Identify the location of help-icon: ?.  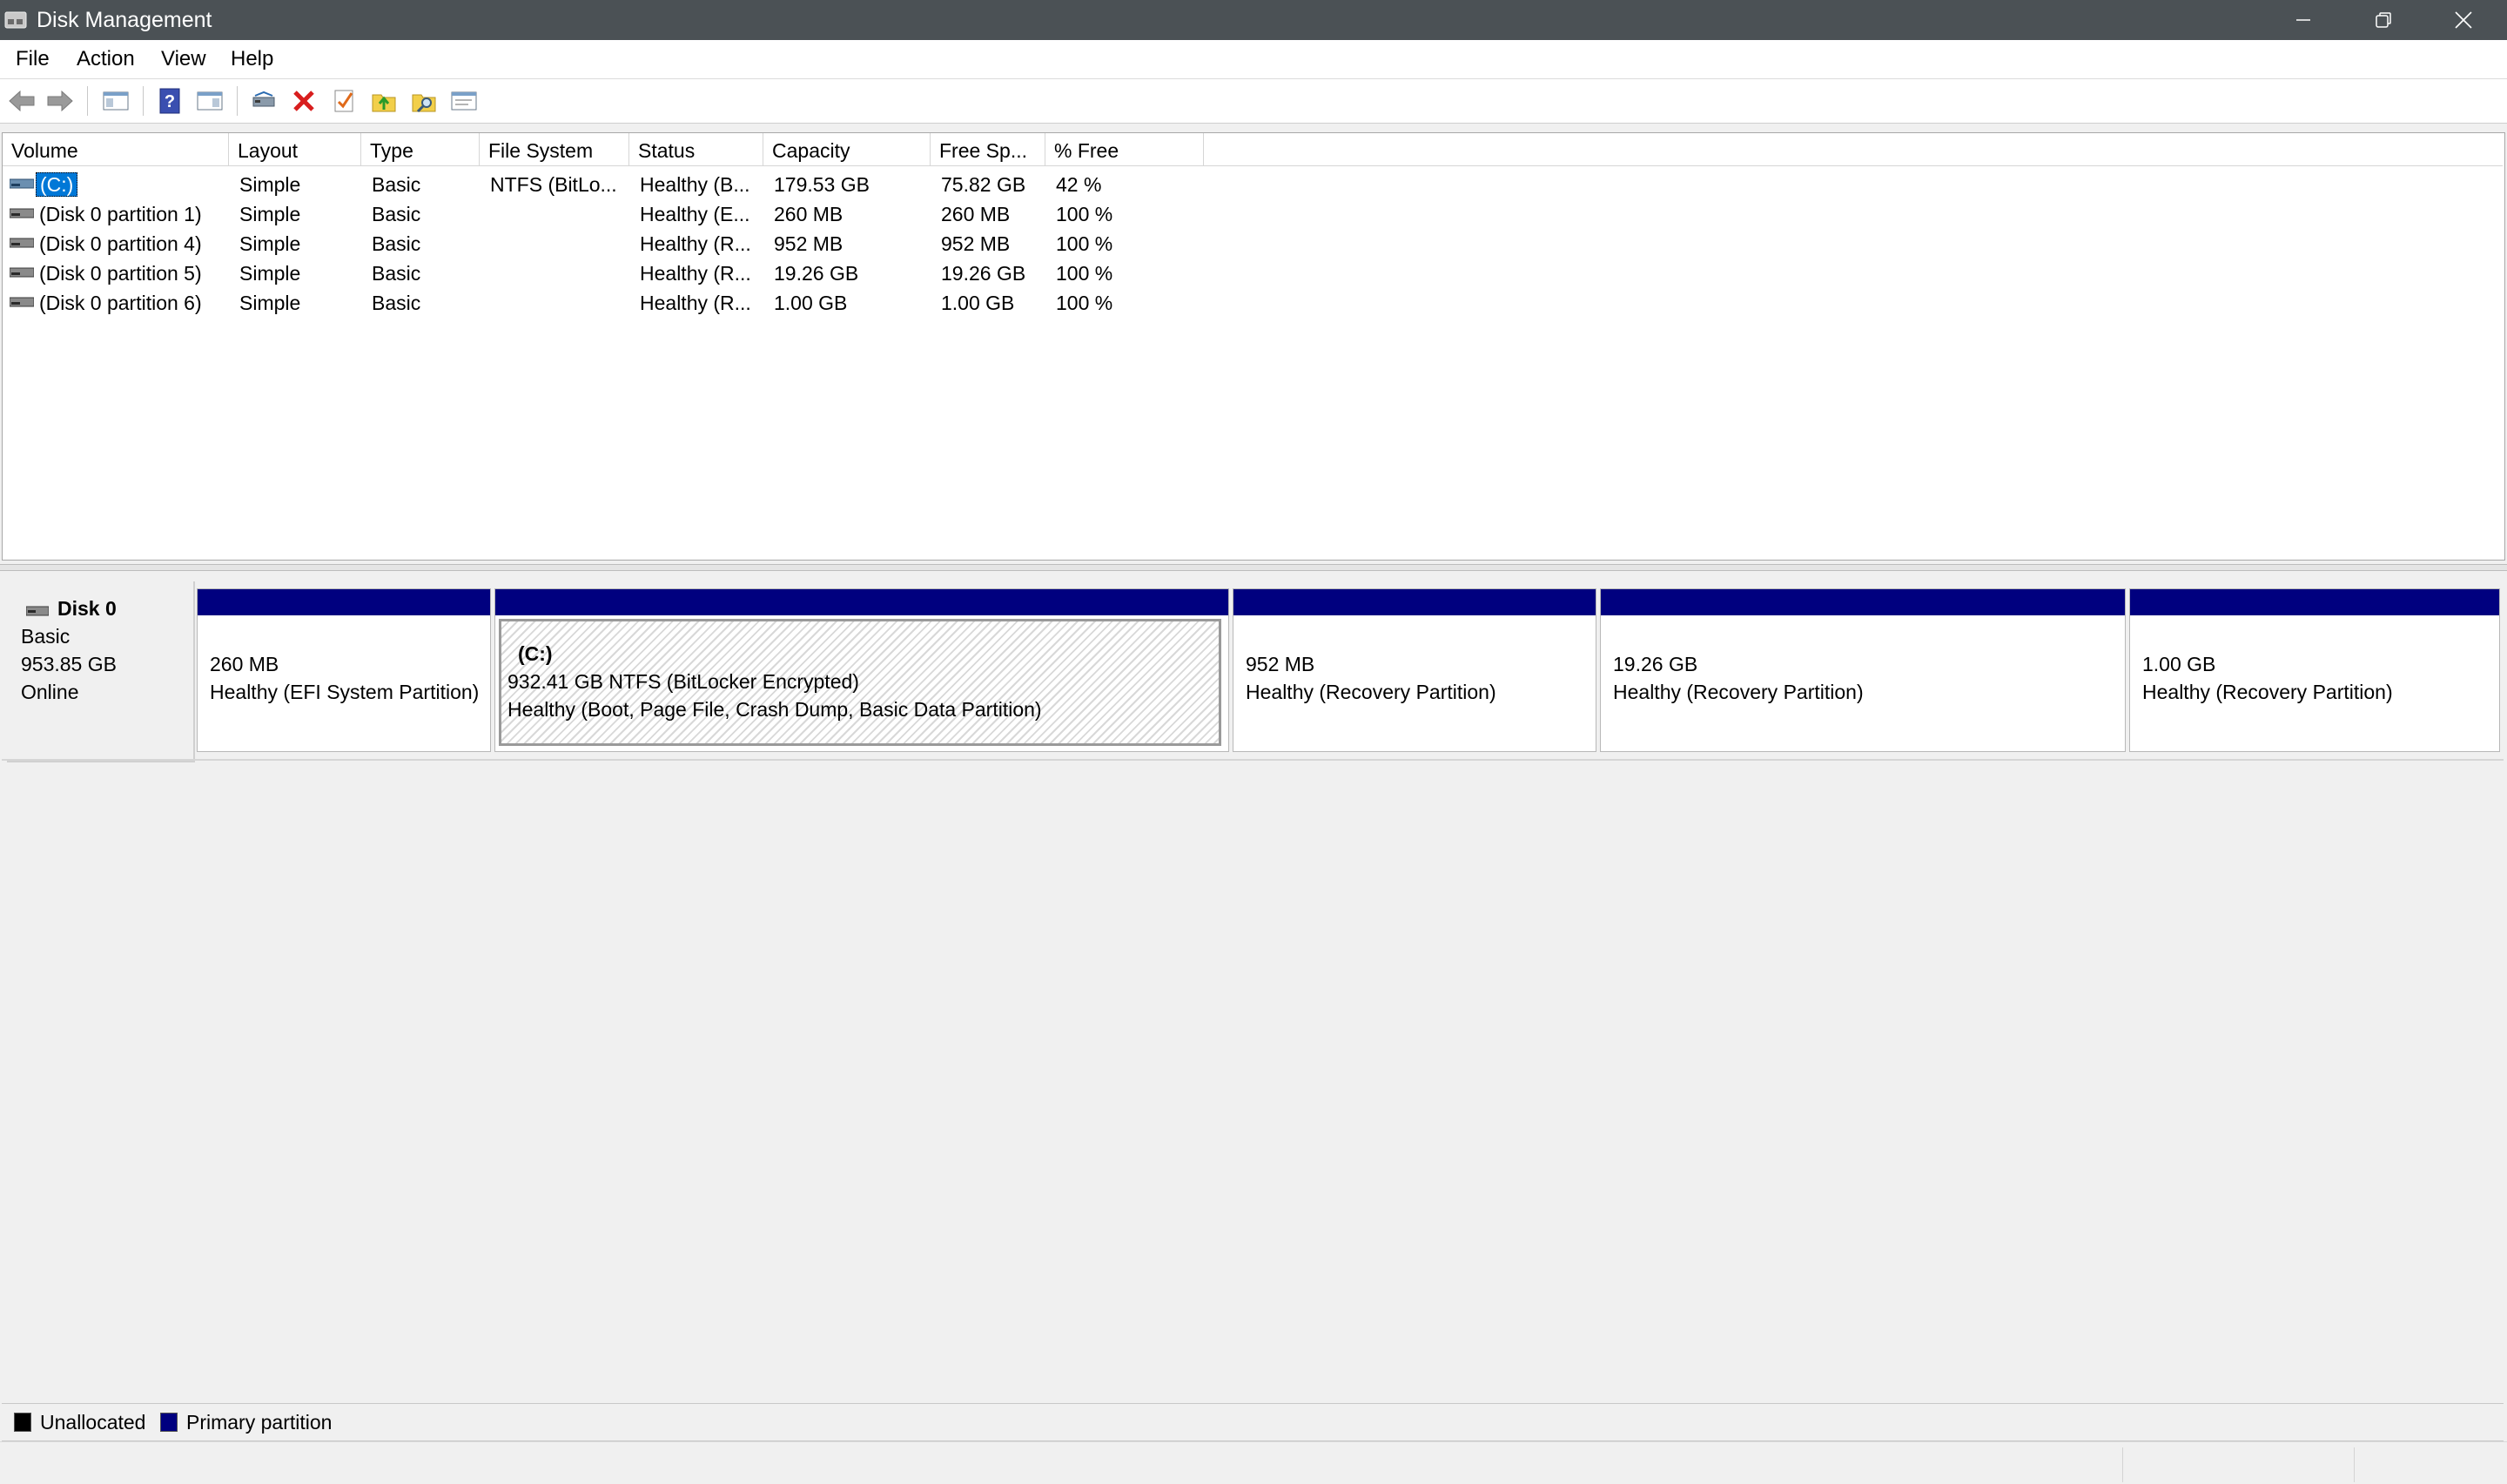
(169, 101).